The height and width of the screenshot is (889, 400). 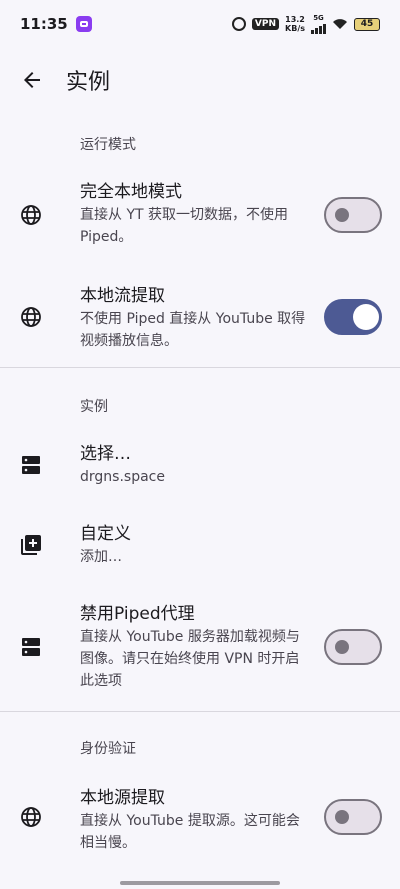 What do you see at coordinates (108, 145) in the screenshot?
I see `section-header-run-mode: 运行模式` at bounding box center [108, 145].